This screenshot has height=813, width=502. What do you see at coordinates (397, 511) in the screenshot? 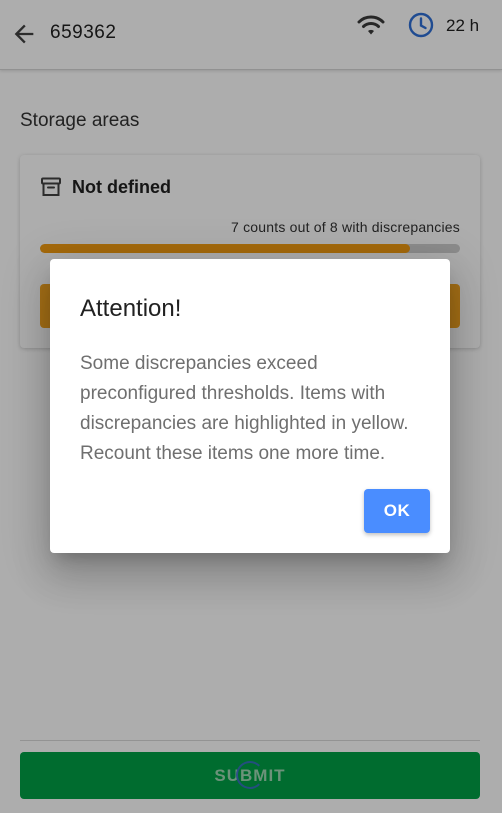
I see `ok-button: OK` at bounding box center [397, 511].